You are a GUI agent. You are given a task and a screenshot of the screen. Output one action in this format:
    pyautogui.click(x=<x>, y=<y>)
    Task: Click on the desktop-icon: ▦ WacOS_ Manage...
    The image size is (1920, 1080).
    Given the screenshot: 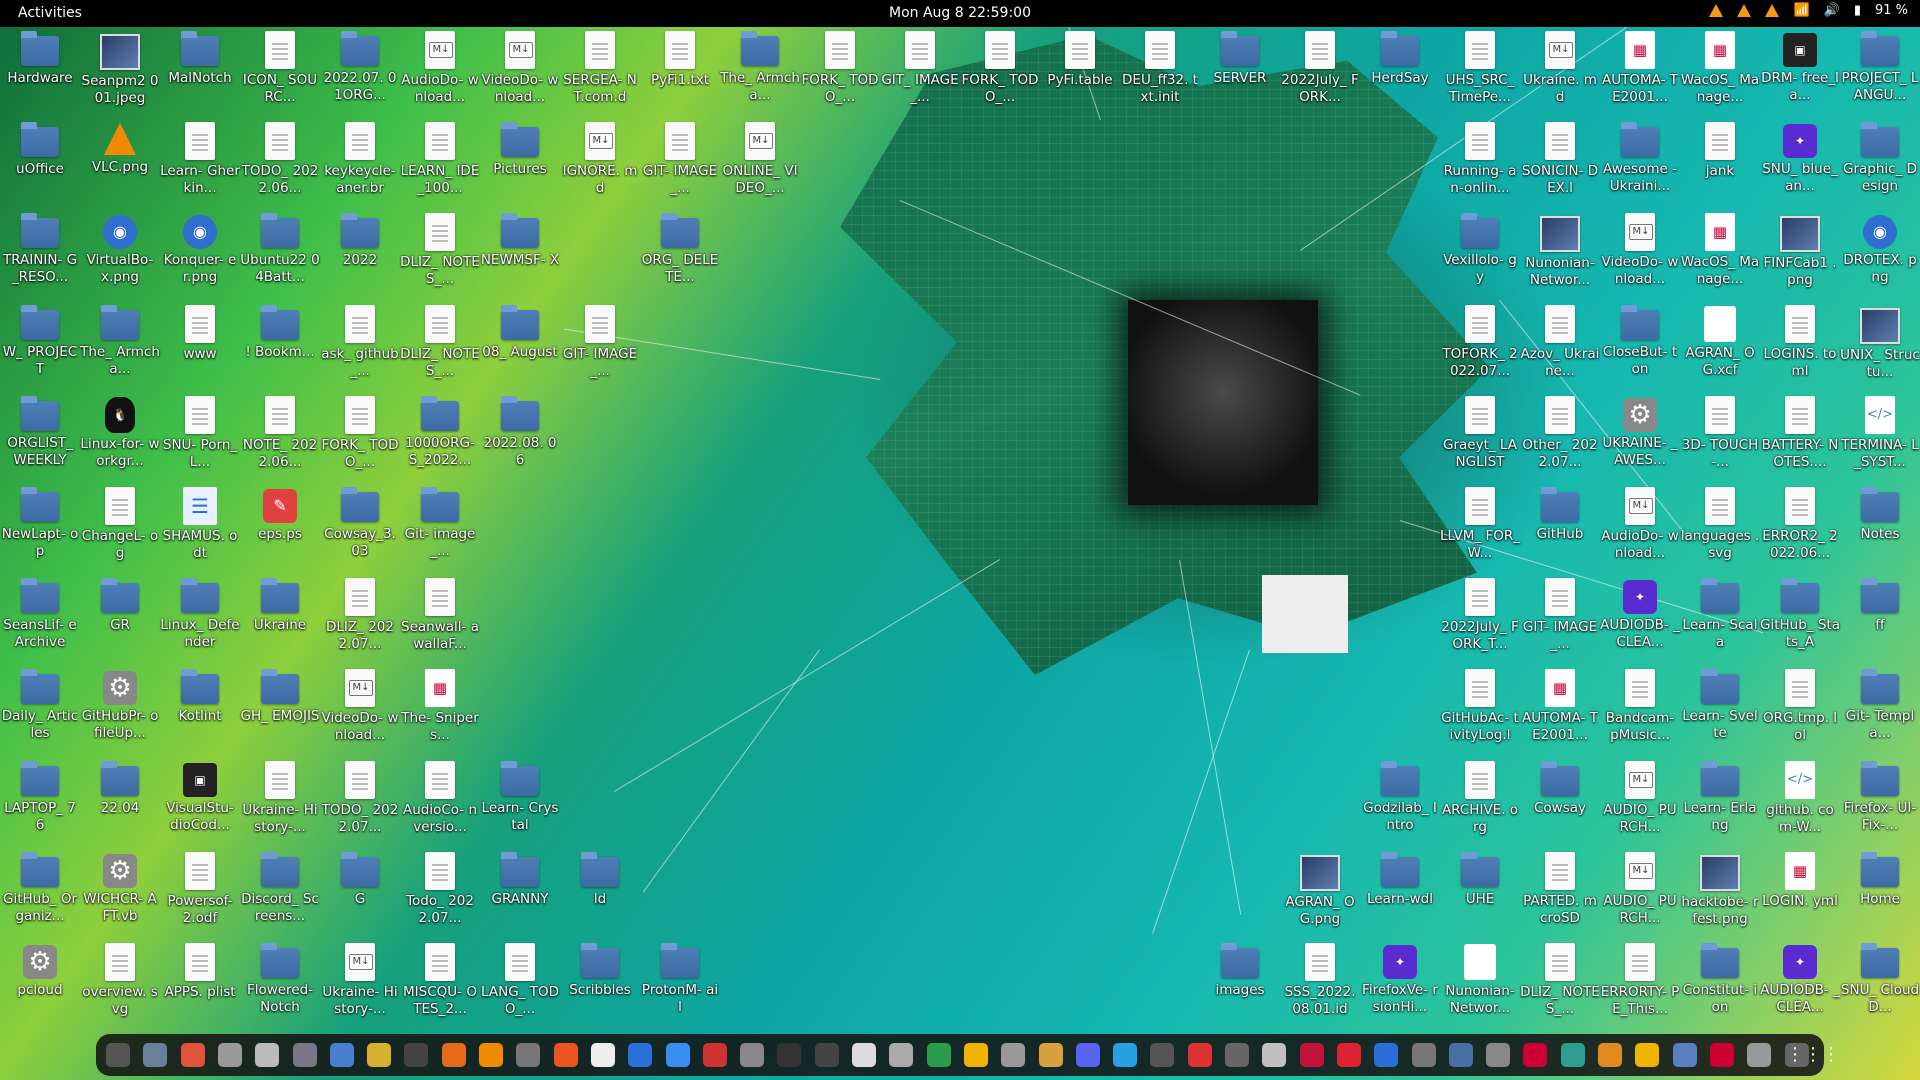 What is the action you would take?
    pyautogui.click(x=1720, y=250)
    